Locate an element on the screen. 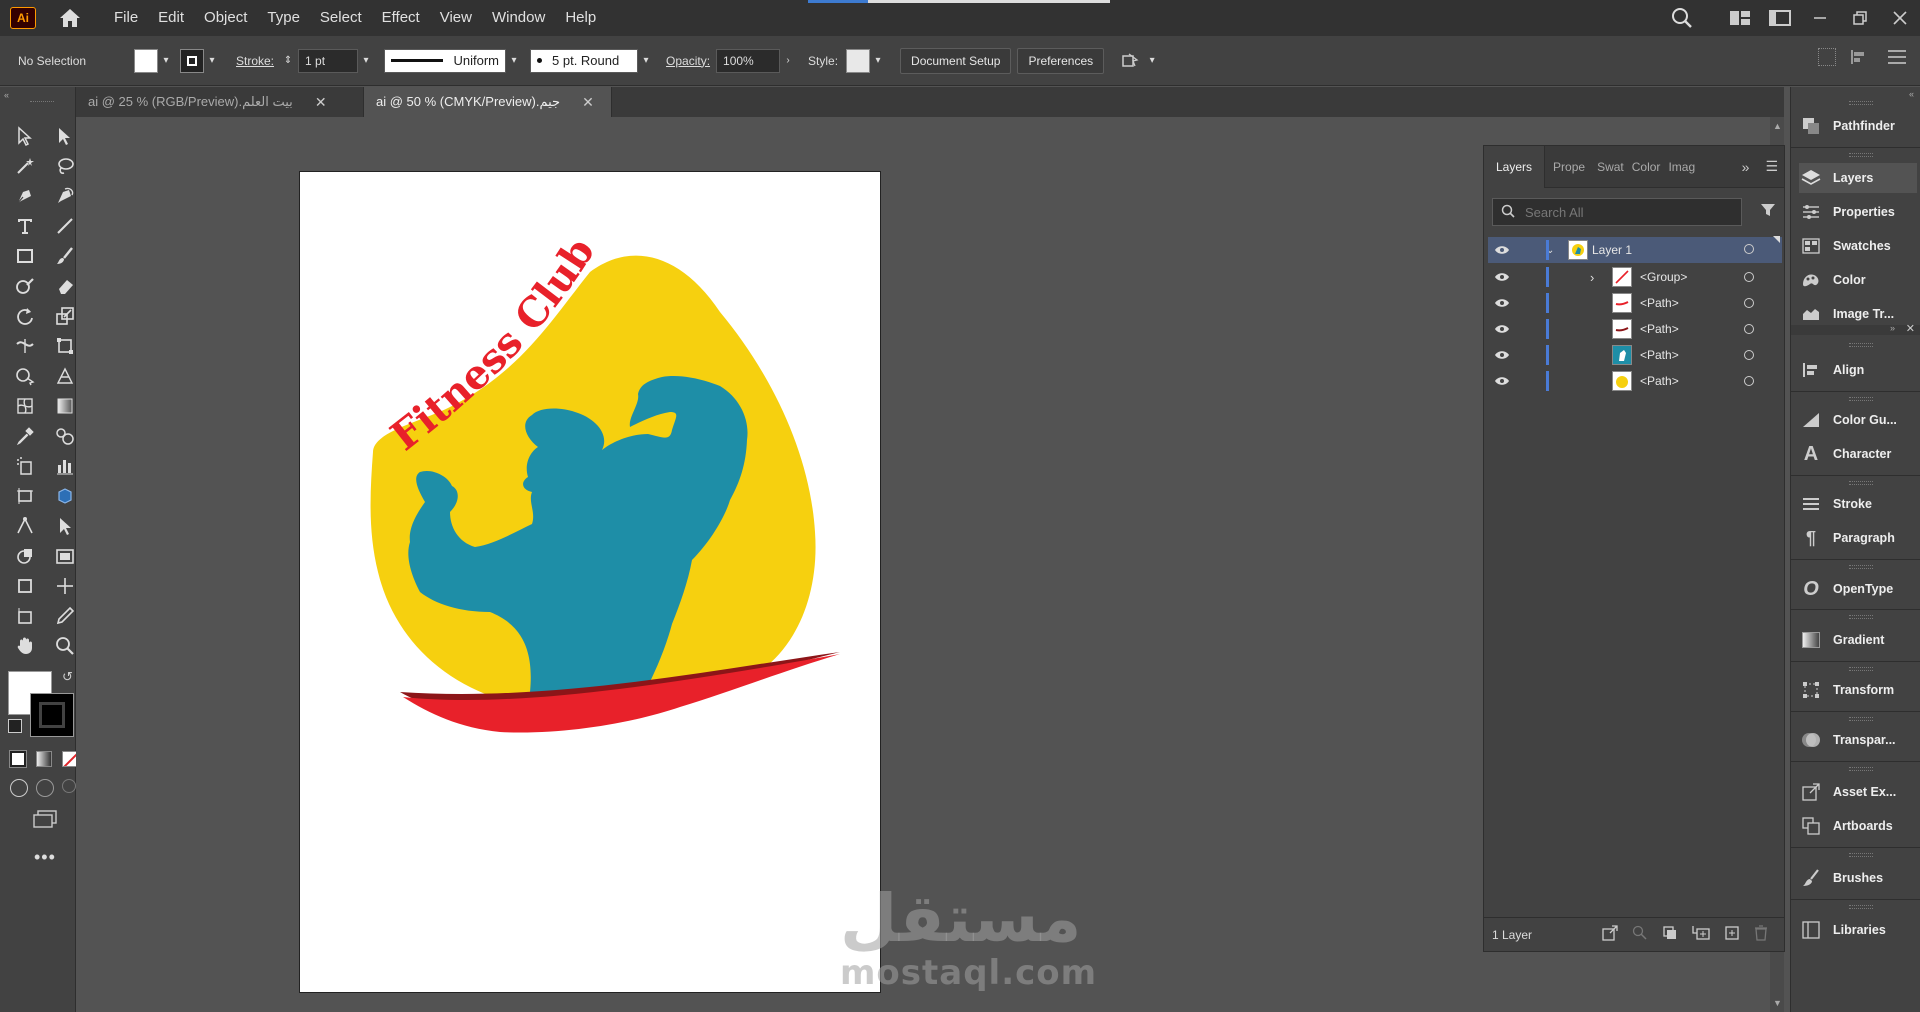 The width and height of the screenshot is (1920, 1012). default-fill-stroke-icon is located at coordinates (15, 726).